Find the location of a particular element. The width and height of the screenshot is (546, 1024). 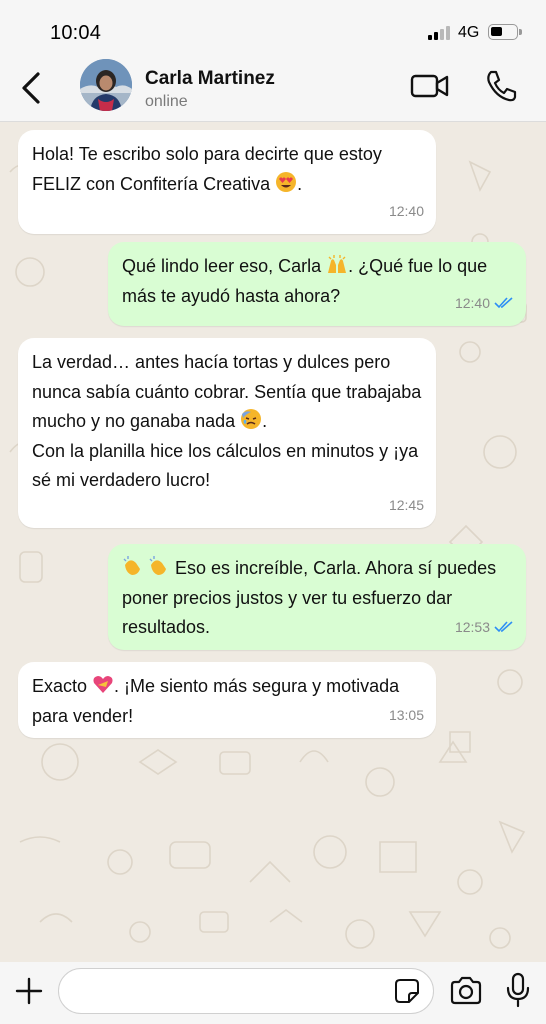

video-call-button is located at coordinates (430, 86).